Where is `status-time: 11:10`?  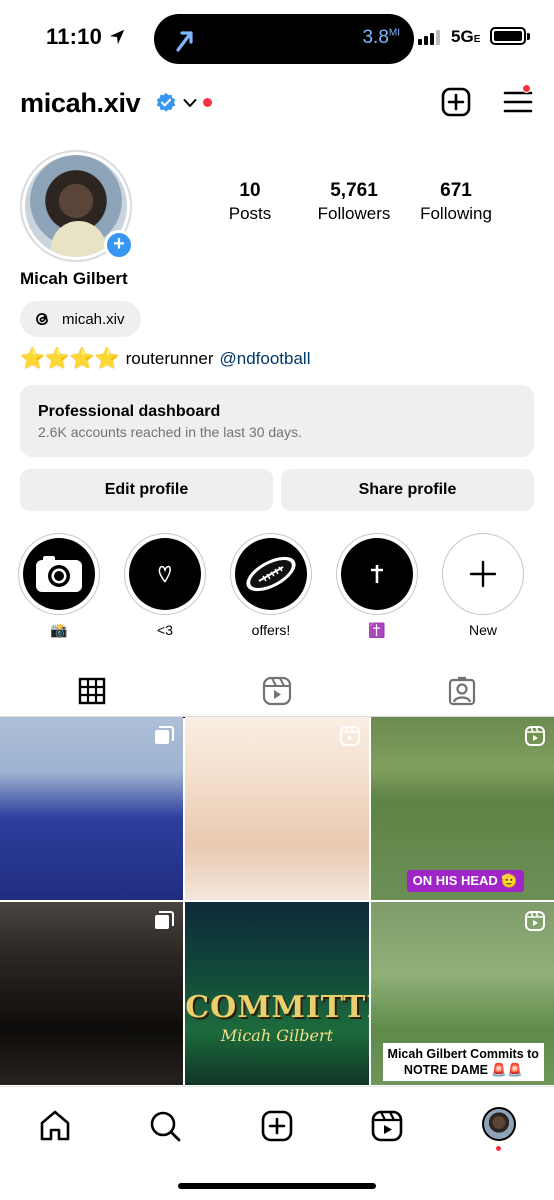 status-time: 11:10 is located at coordinates (74, 36).